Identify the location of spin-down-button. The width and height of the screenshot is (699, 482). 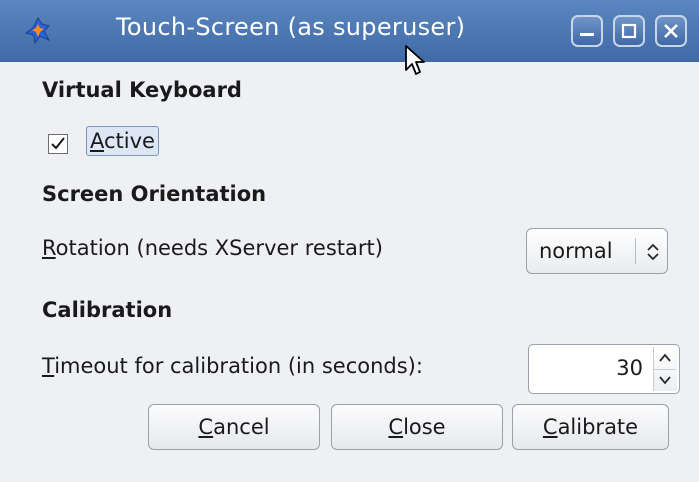
(665, 380).